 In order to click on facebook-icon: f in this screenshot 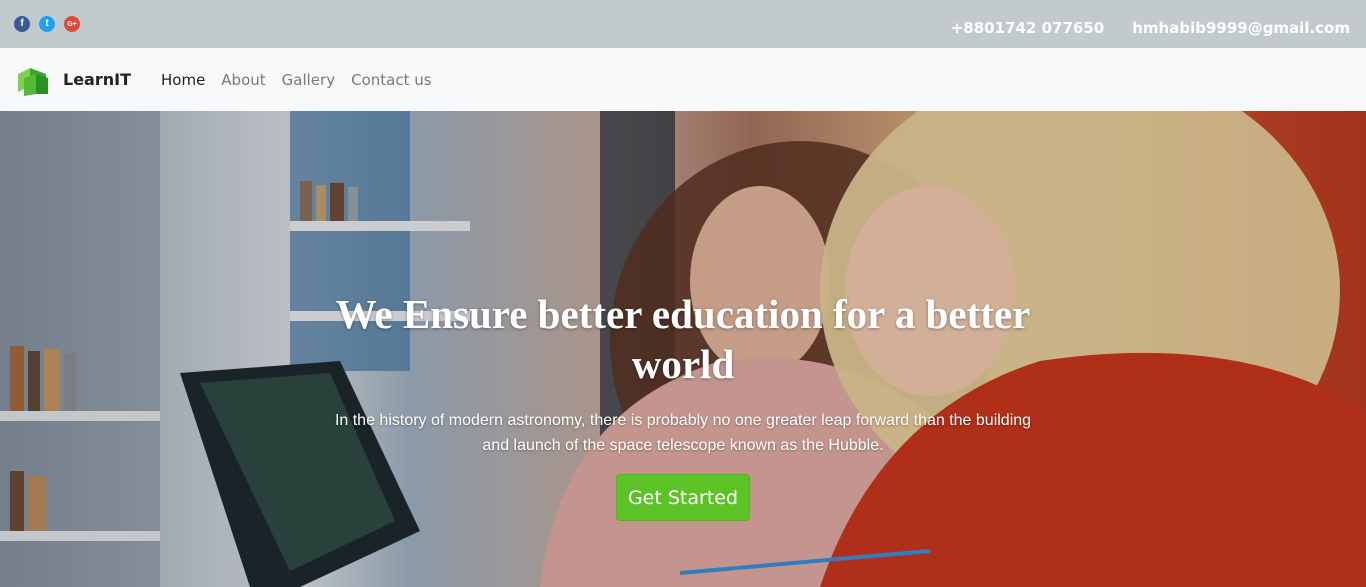, I will do `click(22, 24)`.